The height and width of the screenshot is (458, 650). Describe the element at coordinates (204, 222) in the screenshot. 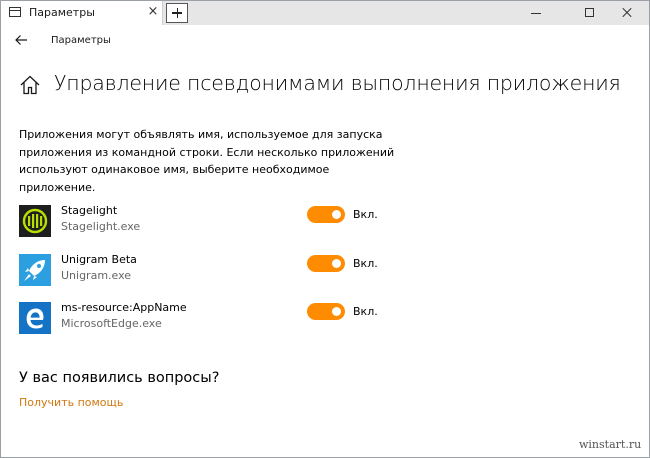

I see `app-row-stagelight: Stagelight Stagelight.exe Вкл.` at that location.